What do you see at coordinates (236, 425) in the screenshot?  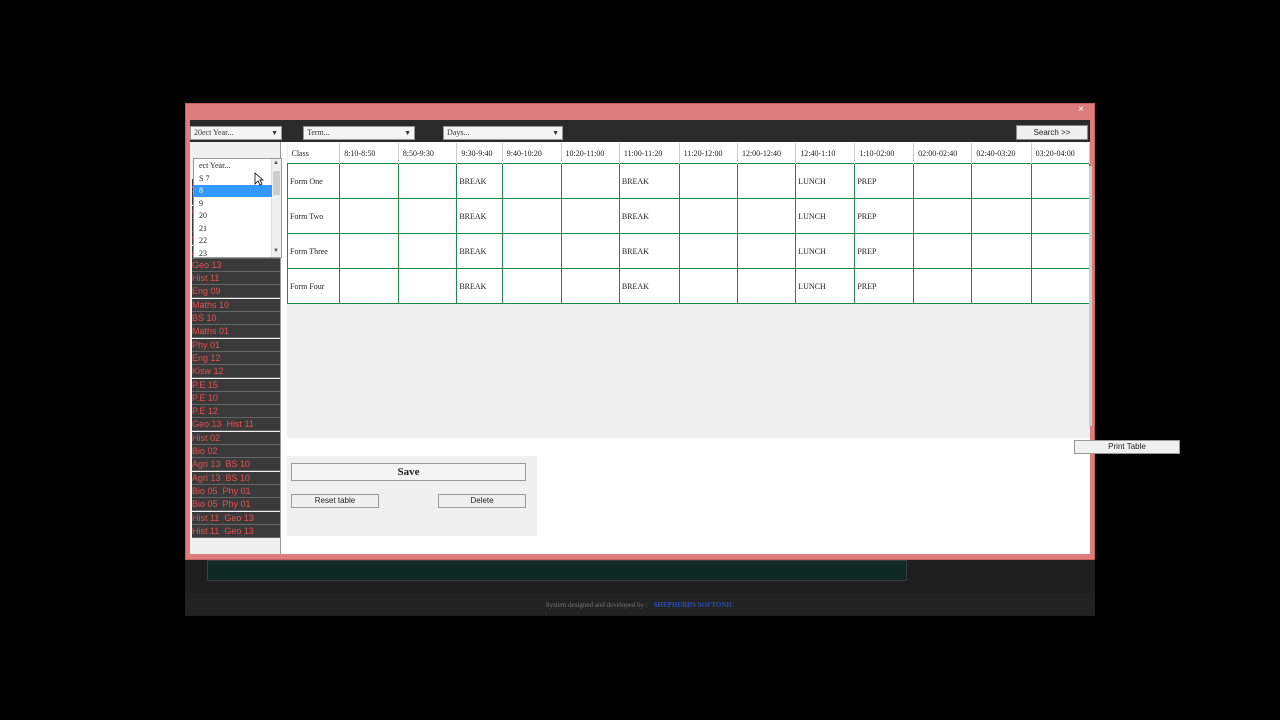 I see `subject-item: Geo 13 Hist 11` at bounding box center [236, 425].